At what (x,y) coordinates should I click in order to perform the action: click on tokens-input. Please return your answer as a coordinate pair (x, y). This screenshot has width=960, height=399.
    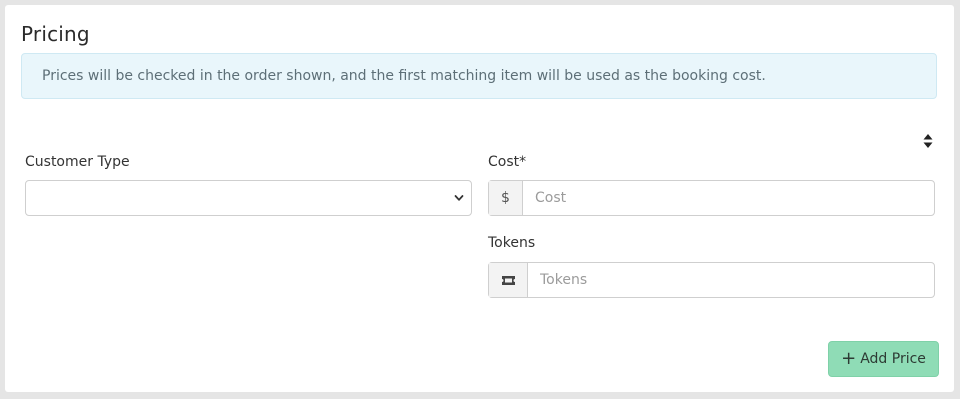
    Looking at the image, I should click on (731, 280).